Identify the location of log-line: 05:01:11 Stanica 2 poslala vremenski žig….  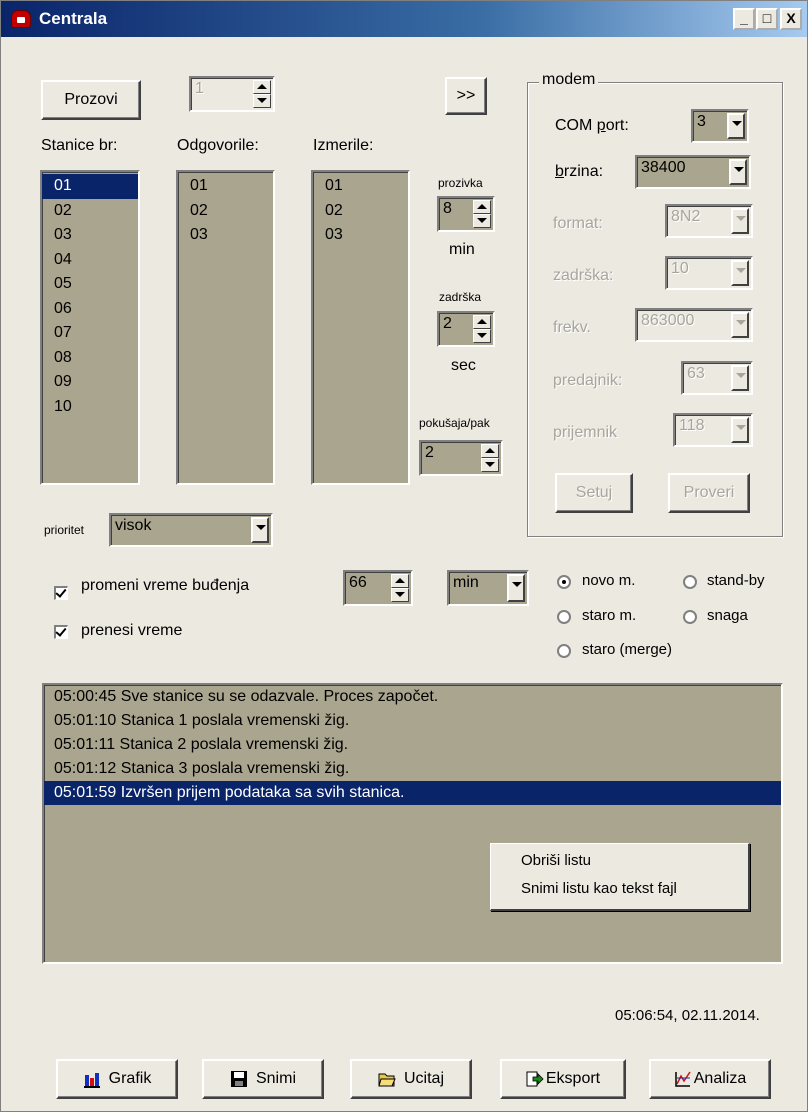
(412, 745).